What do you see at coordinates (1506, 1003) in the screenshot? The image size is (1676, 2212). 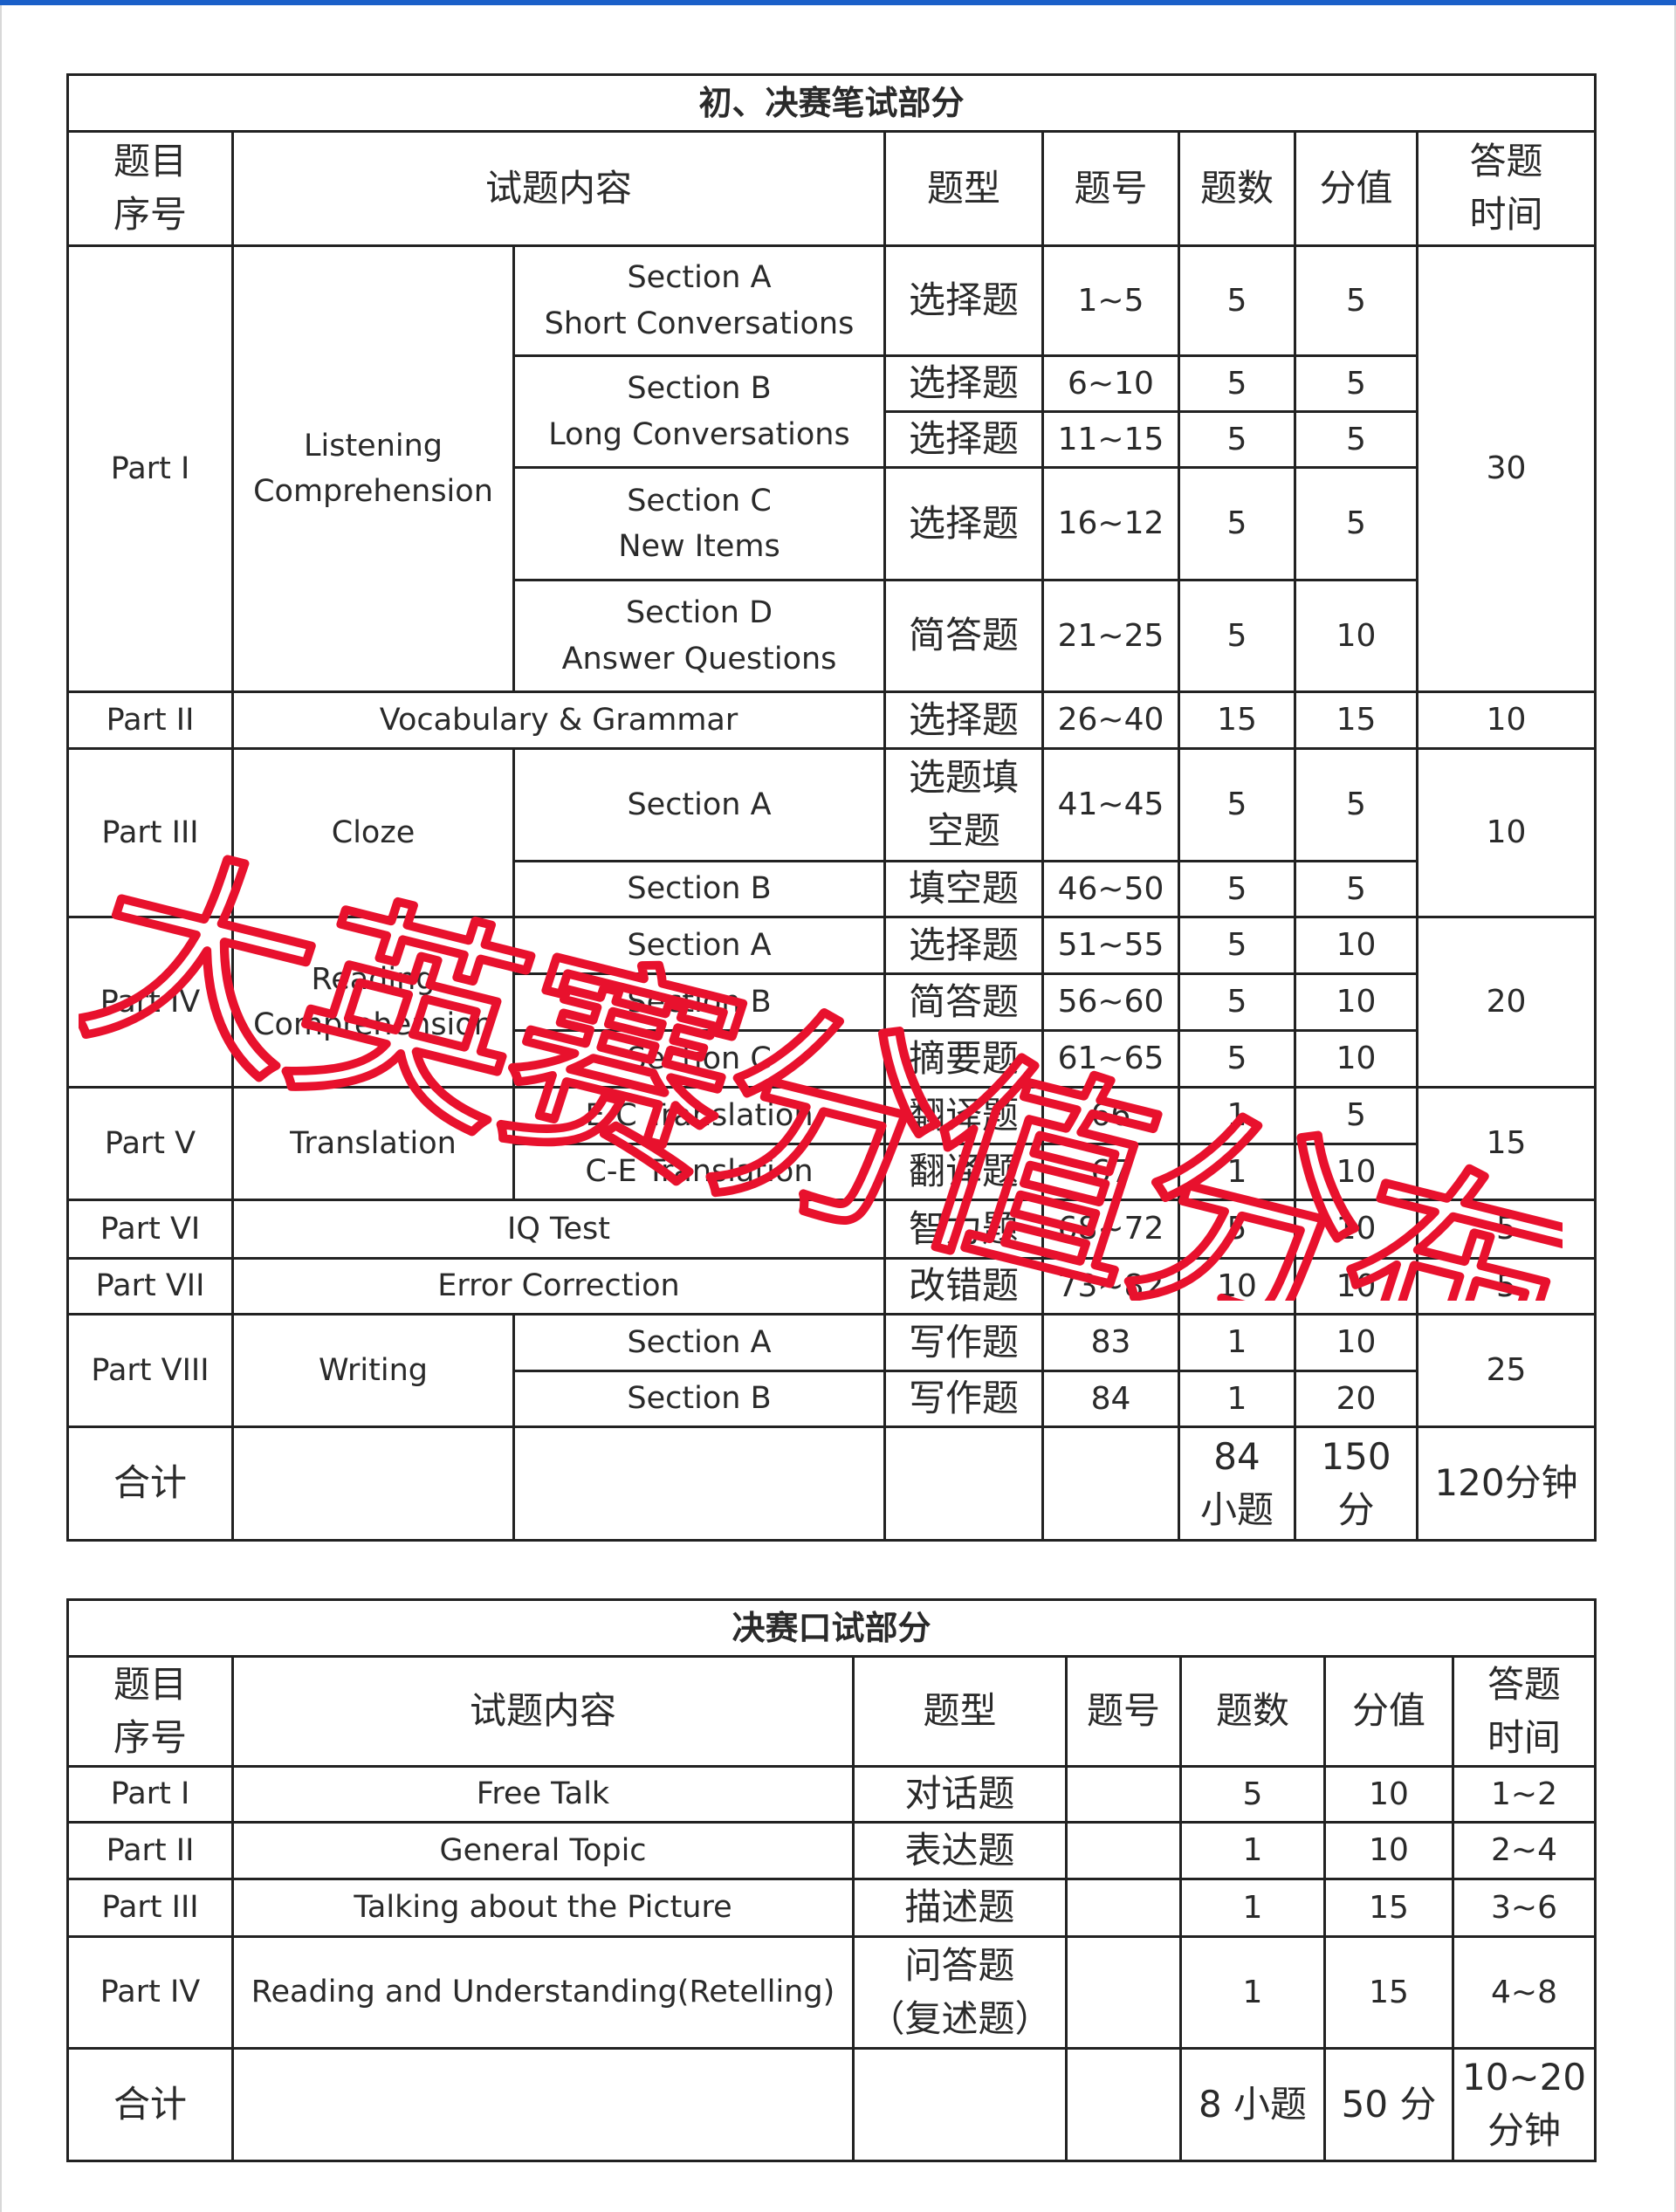 I see `answer-time: 20` at bounding box center [1506, 1003].